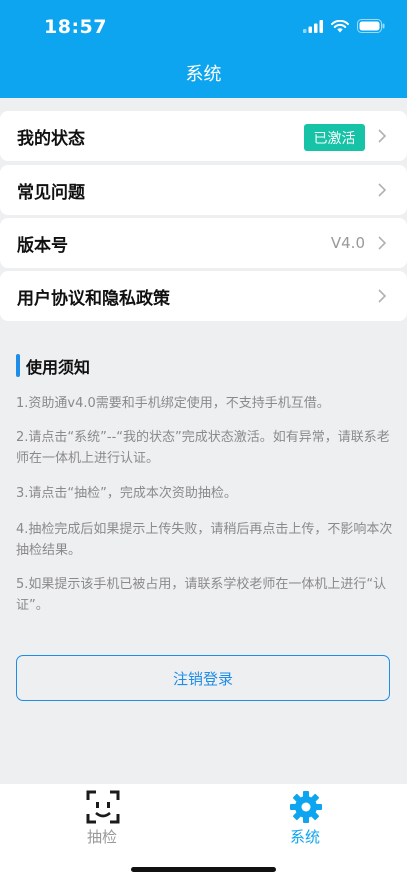 The width and height of the screenshot is (407, 883). What do you see at coordinates (58, 367) in the screenshot?
I see `notice-title: 使用须知` at bounding box center [58, 367].